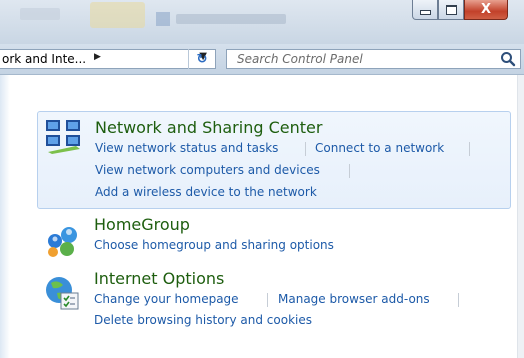 Image resolution: width=524 pixels, height=358 pixels. What do you see at coordinates (97, 57) in the screenshot?
I see `breadcrumb-arrow-icon: ▶` at bounding box center [97, 57].